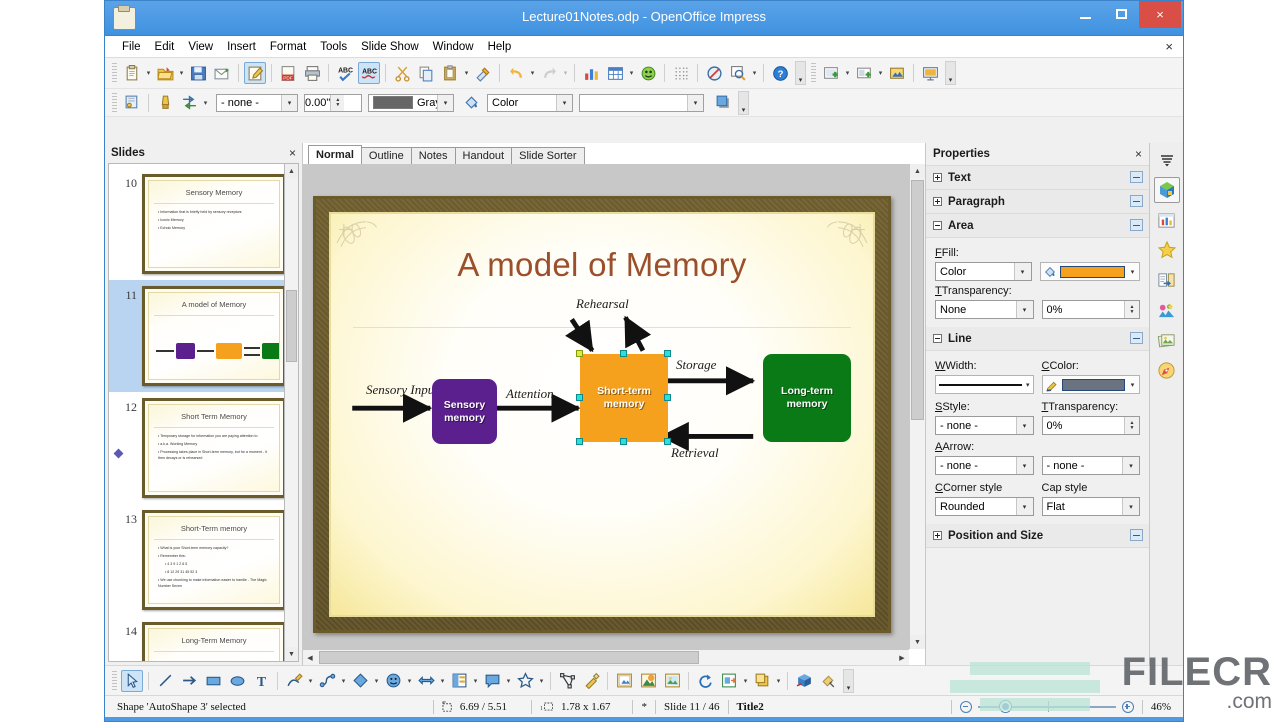  I want to click on open-document-dropdown: ▾, so click(181, 73).